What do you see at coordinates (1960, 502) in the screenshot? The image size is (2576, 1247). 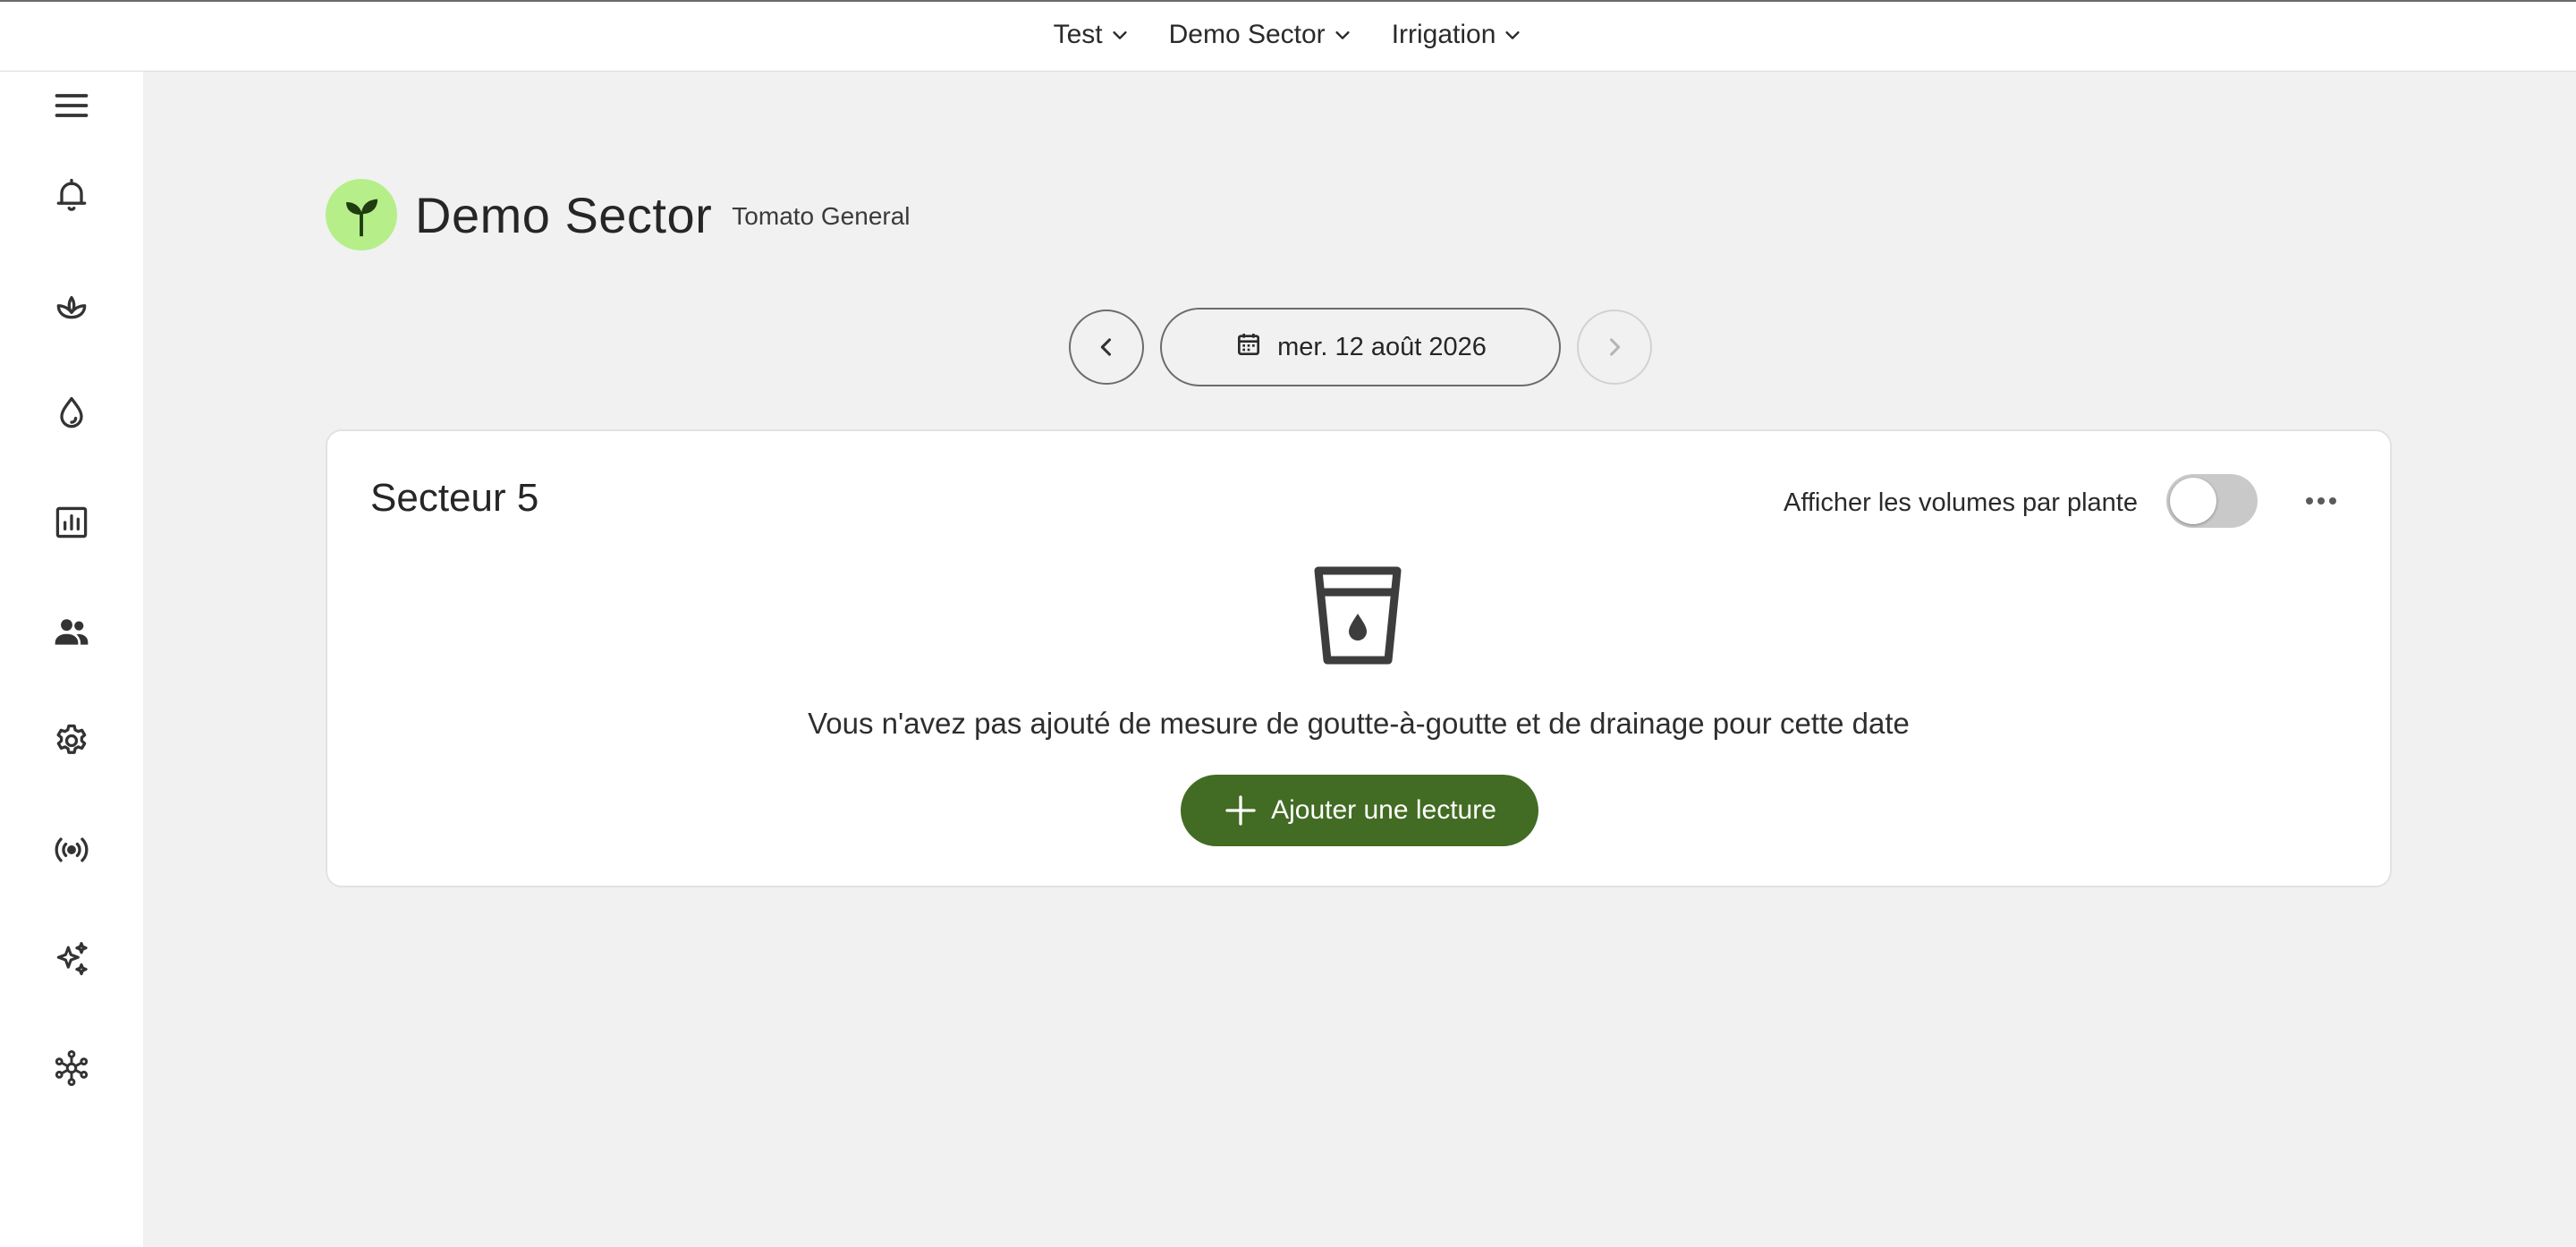 I see `per-plant-volume-label: Afficher les volumes par plante` at bounding box center [1960, 502].